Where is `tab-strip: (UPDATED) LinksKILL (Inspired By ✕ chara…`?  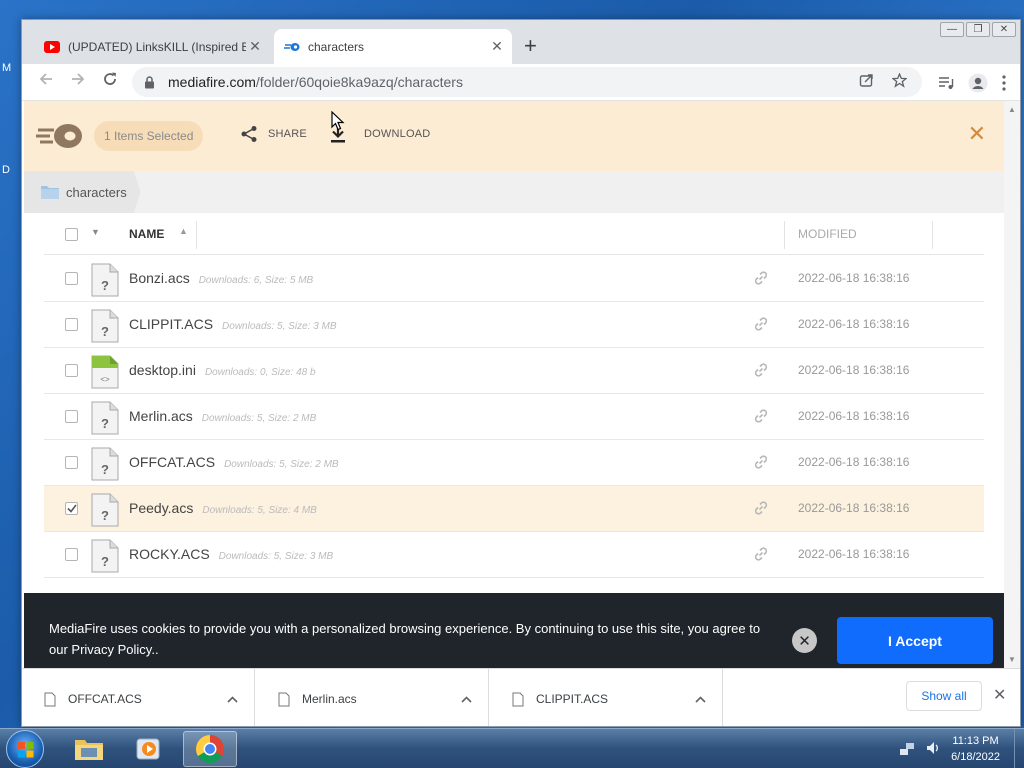
tab-strip: (UPDATED) LinksKILL (Inspired By ✕ chara… is located at coordinates (521, 42).